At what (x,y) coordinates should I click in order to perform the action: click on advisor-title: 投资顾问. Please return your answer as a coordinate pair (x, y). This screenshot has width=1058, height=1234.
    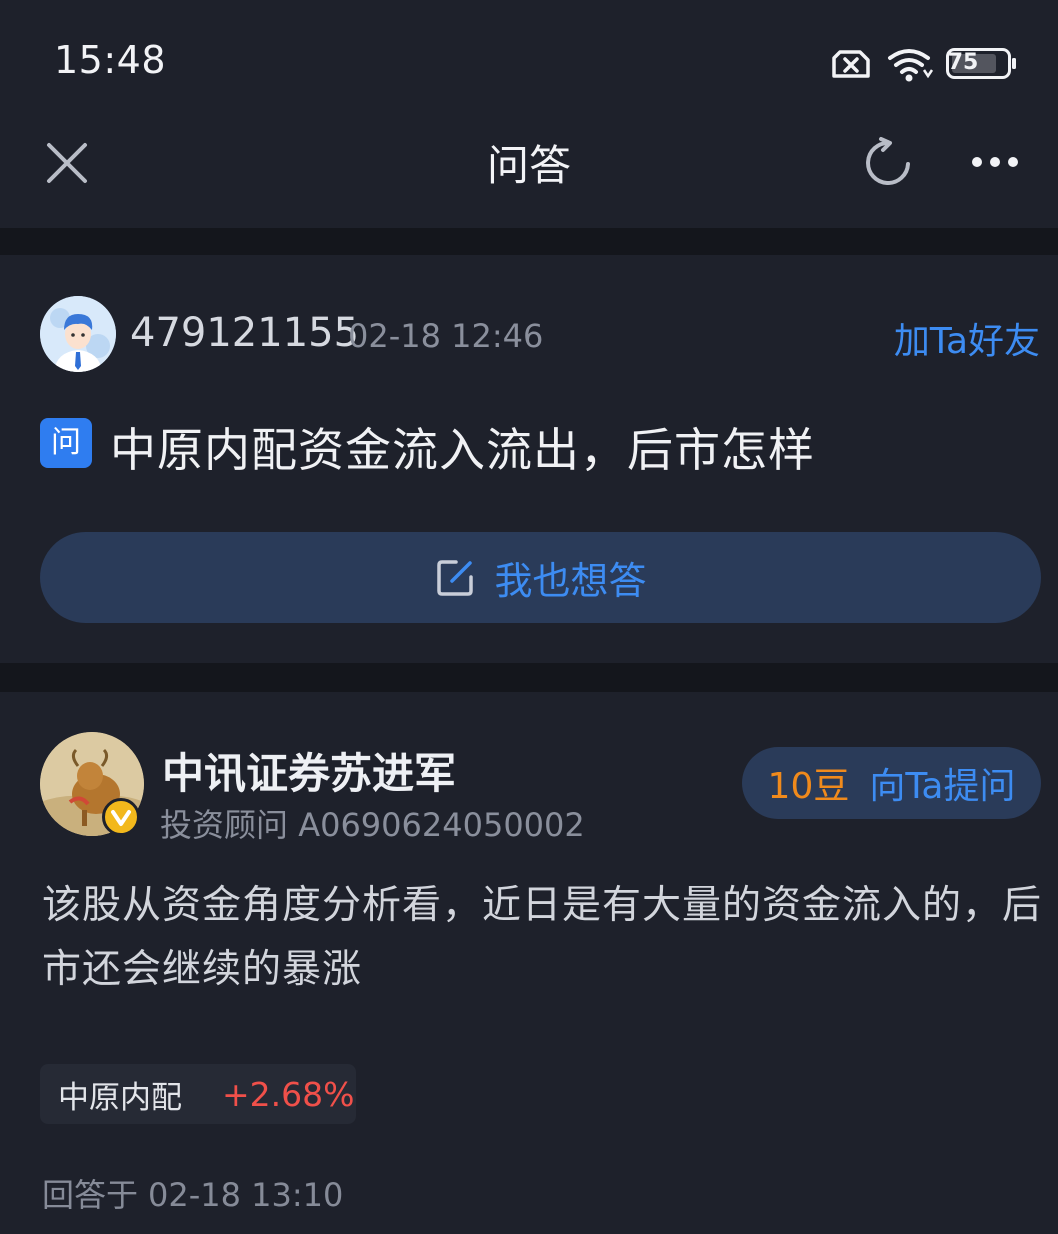
    Looking at the image, I should click on (224, 825).